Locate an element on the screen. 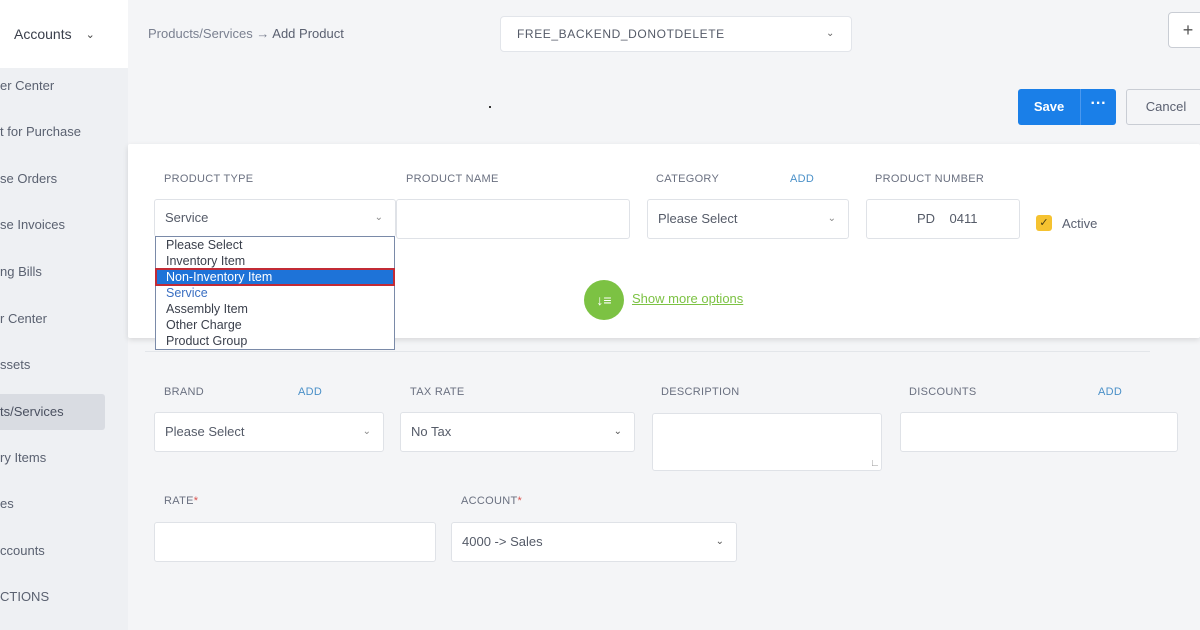  sidebar-item-products-services: ts/Services is located at coordinates (52, 412).